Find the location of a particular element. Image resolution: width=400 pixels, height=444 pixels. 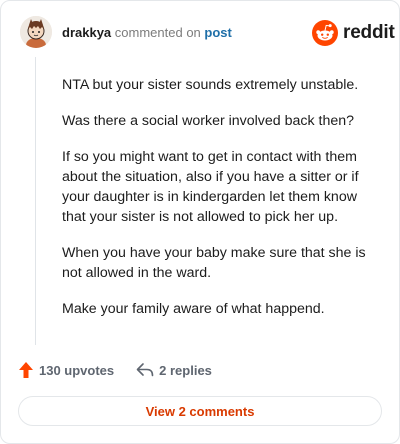

upvote-button: 130 upvotes is located at coordinates (66, 370).